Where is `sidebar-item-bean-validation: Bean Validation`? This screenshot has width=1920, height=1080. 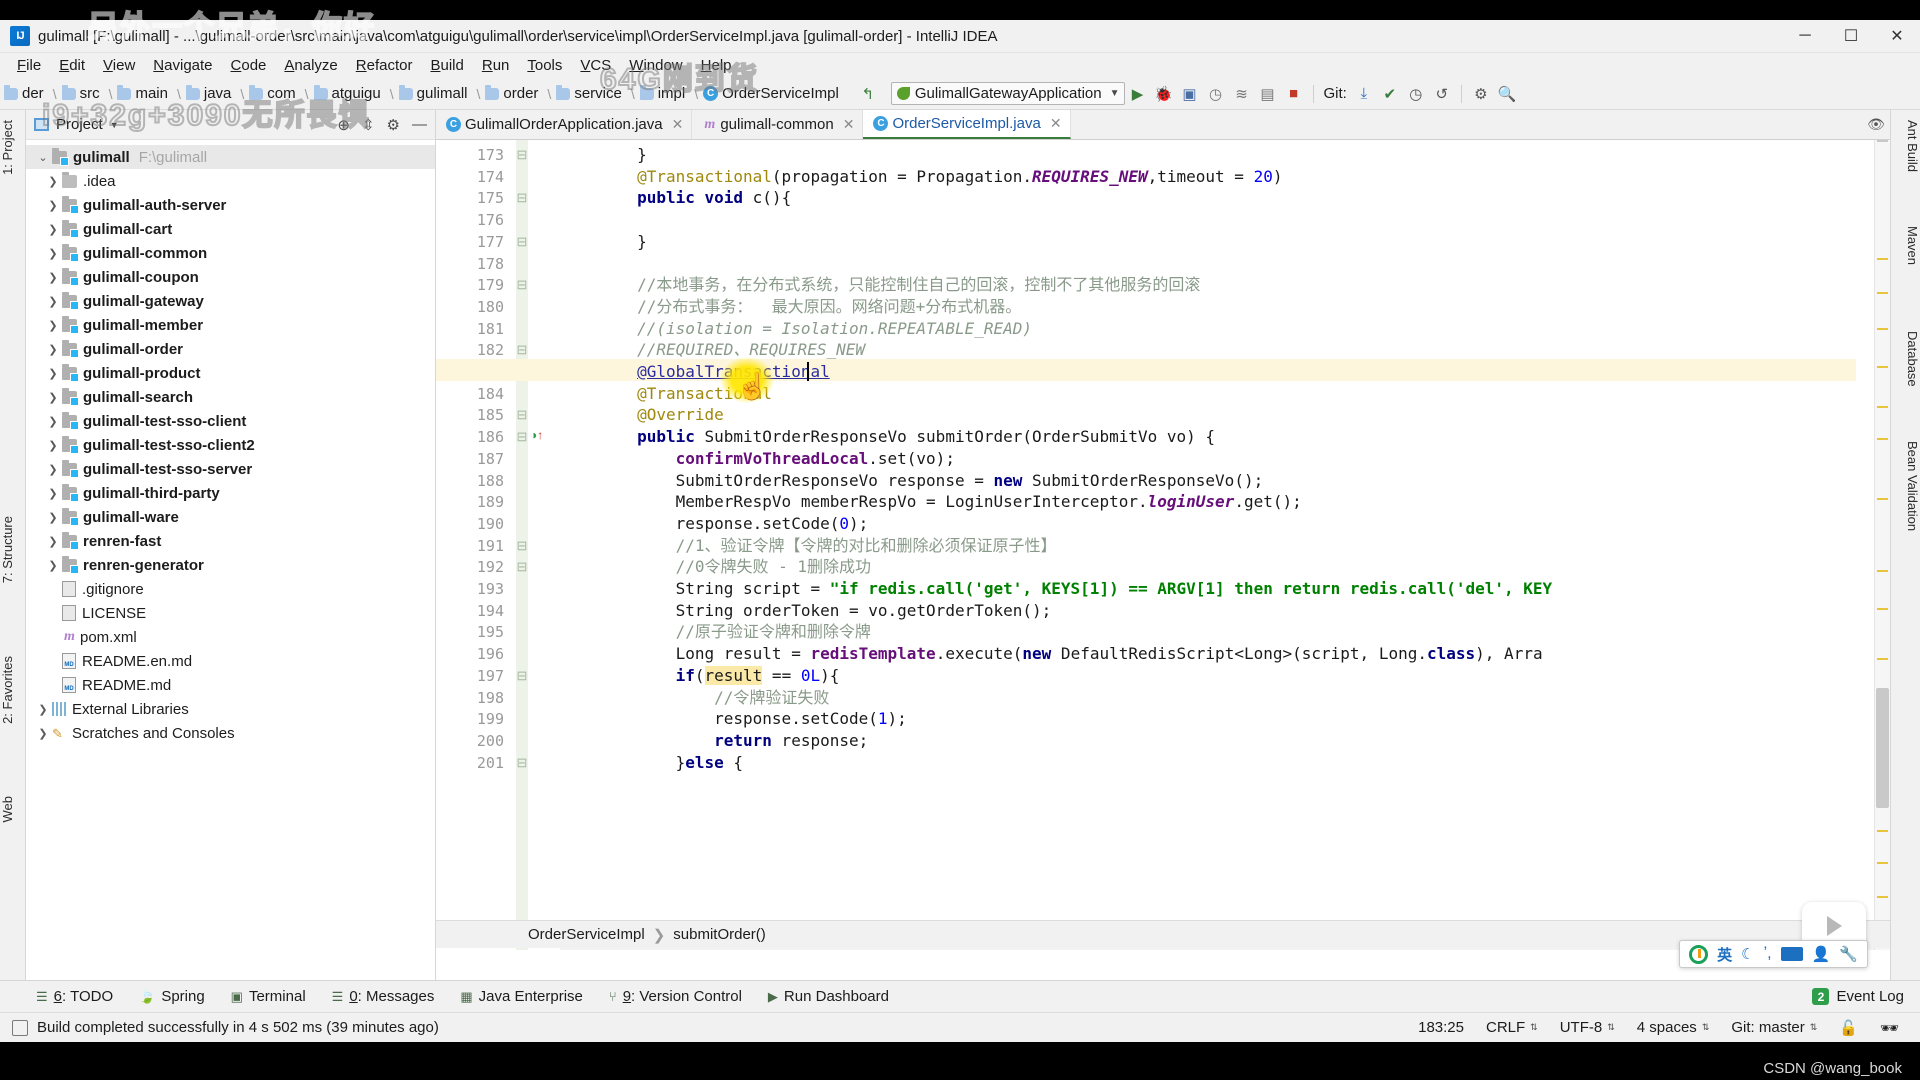 sidebar-item-bean-validation: Bean Validation is located at coordinates (1905, 486).